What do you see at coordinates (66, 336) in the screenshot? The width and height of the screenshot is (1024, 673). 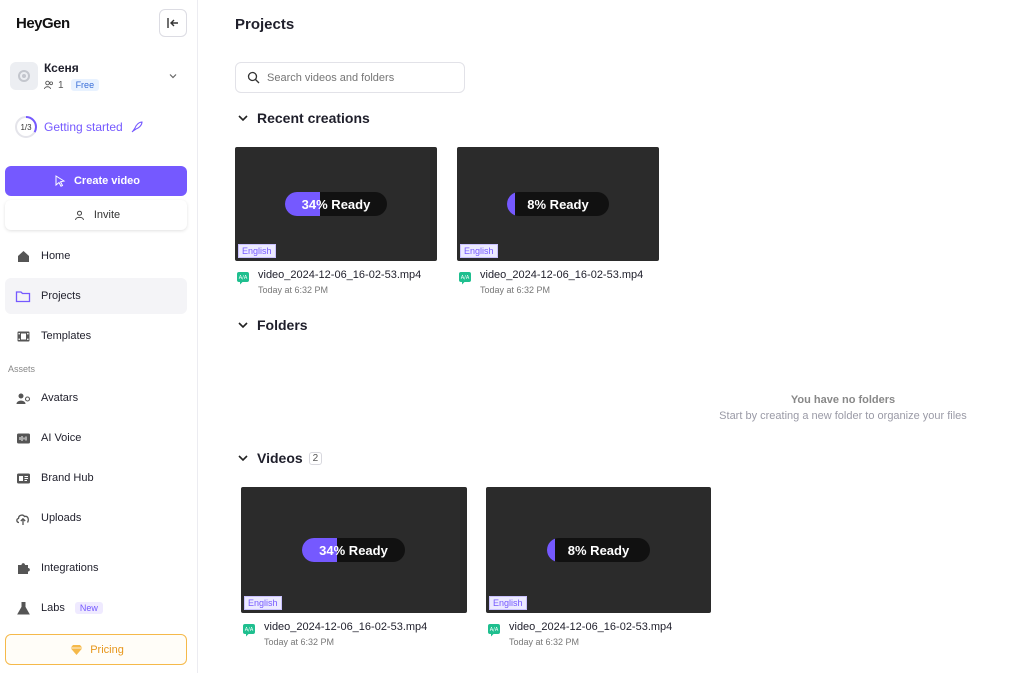 I see `sidebar-item-label: Templates` at bounding box center [66, 336].